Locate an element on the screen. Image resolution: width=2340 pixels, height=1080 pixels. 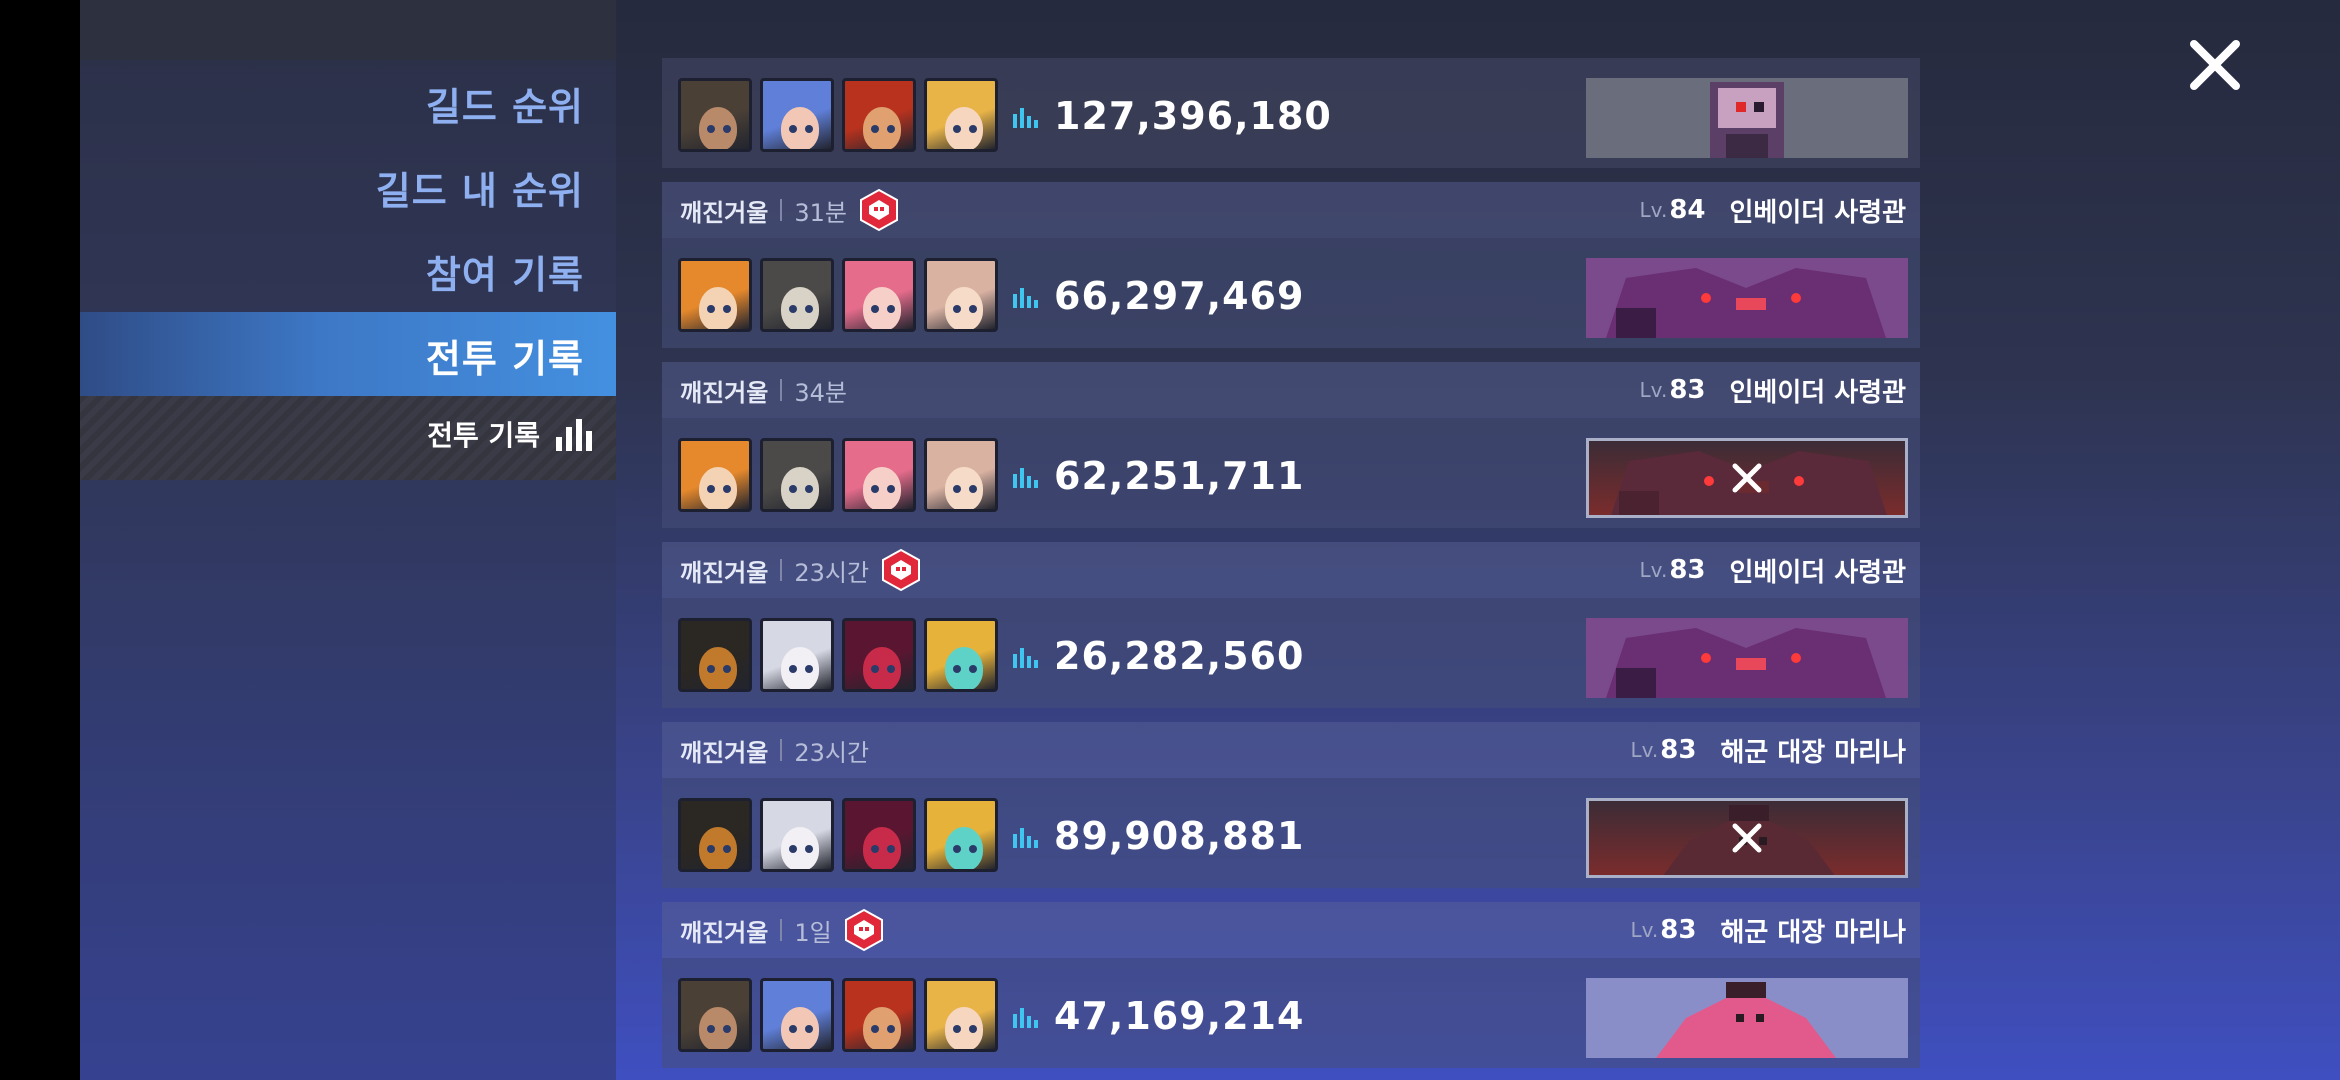
sidebar-item-in-guild-ranking: 길드 내 순위 is located at coordinates (480, 187).